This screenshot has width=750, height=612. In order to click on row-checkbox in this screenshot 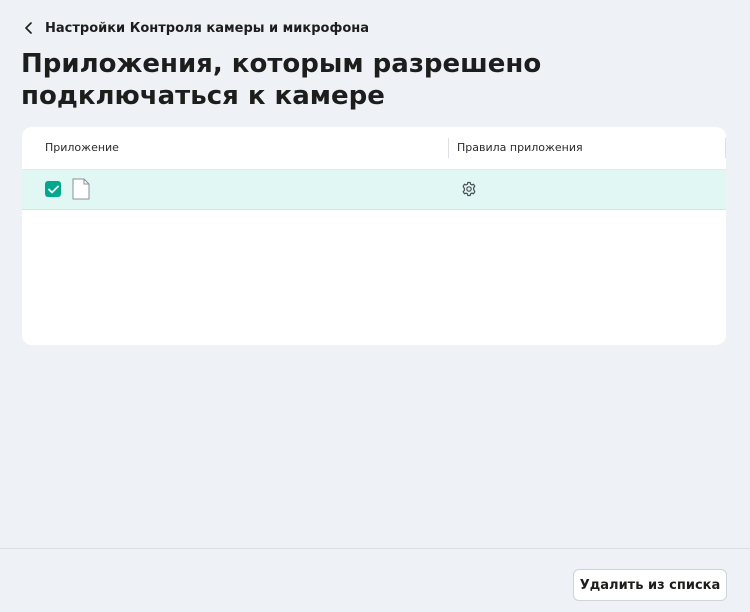, I will do `click(53, 189)`.